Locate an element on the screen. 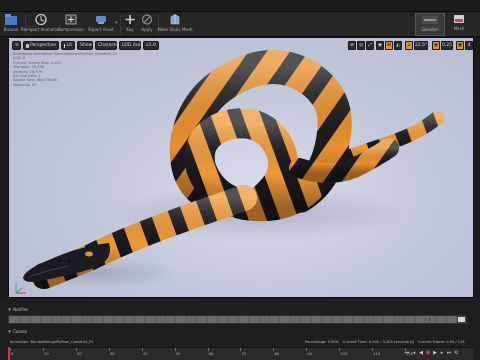 Image resolution: width=480 pixels, height=360 pixels. rotate-icon: ⊘ is located at coordinates (361, 45).